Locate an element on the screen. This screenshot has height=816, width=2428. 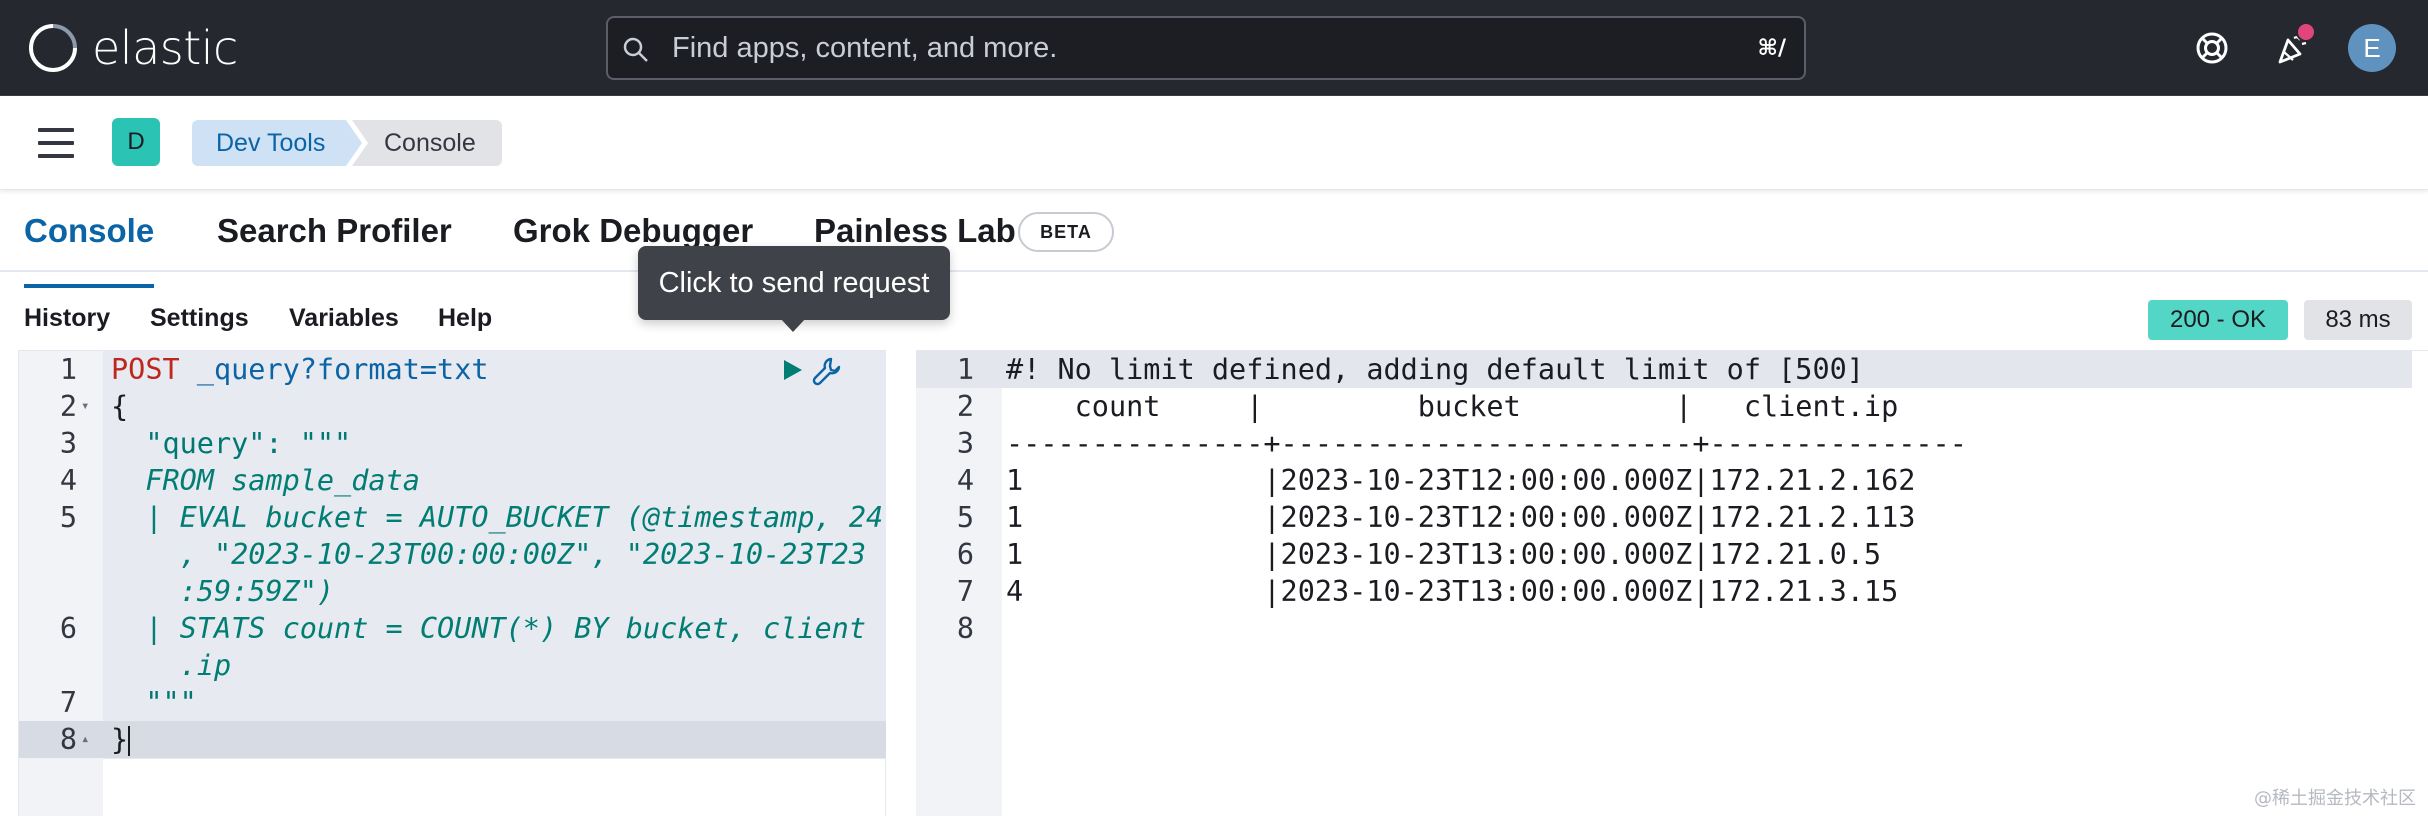
watermark: @稀土掘金技术社区 is located at coordinates (2335, 798).